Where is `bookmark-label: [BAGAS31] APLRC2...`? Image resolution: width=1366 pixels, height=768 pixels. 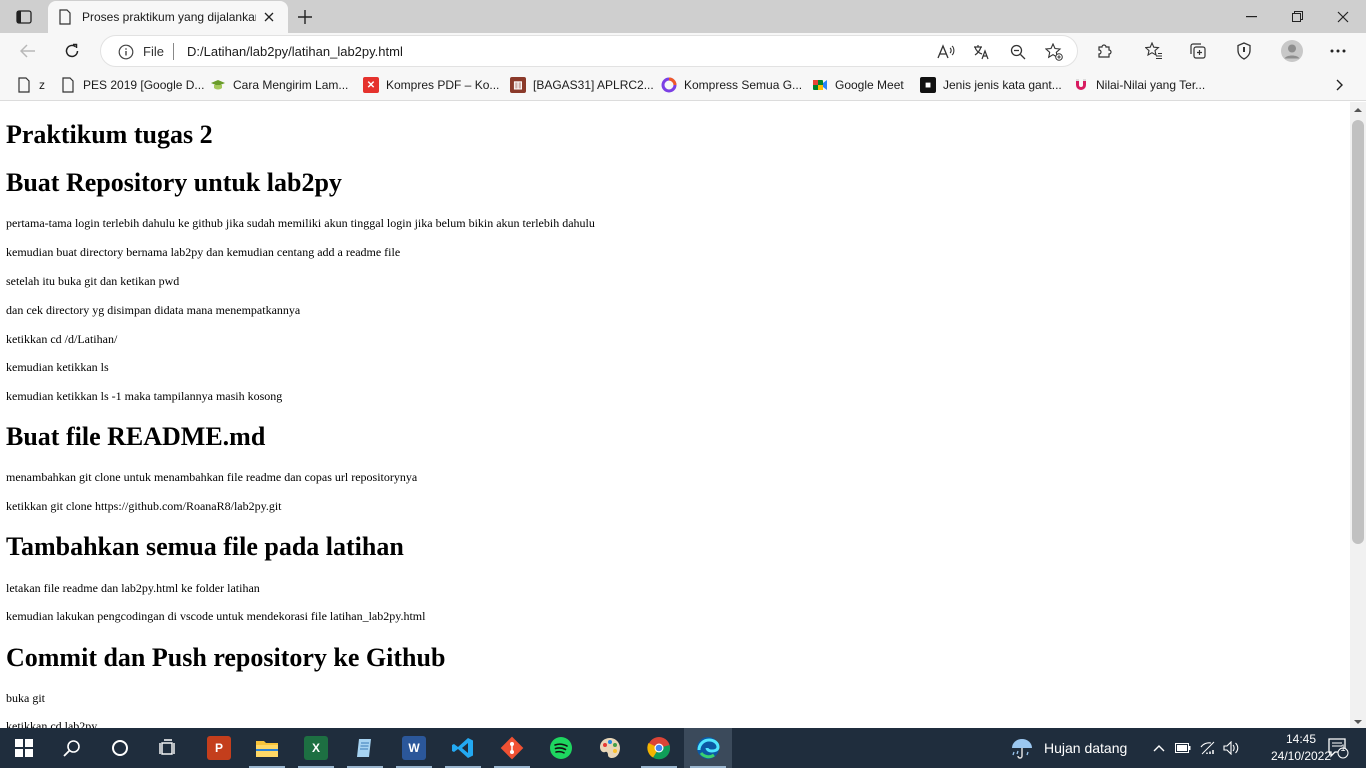
bookmark-label: [BAGAS31] APLRC2... is located at coordinates (593, 85).